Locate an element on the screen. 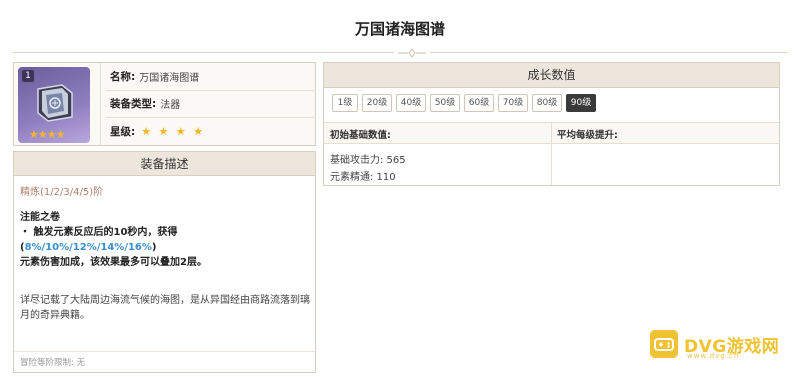 This screenshot has height=377, width=800. base-atk-stat: 基础攻击力: 565 is located at coordinates (368, 160).